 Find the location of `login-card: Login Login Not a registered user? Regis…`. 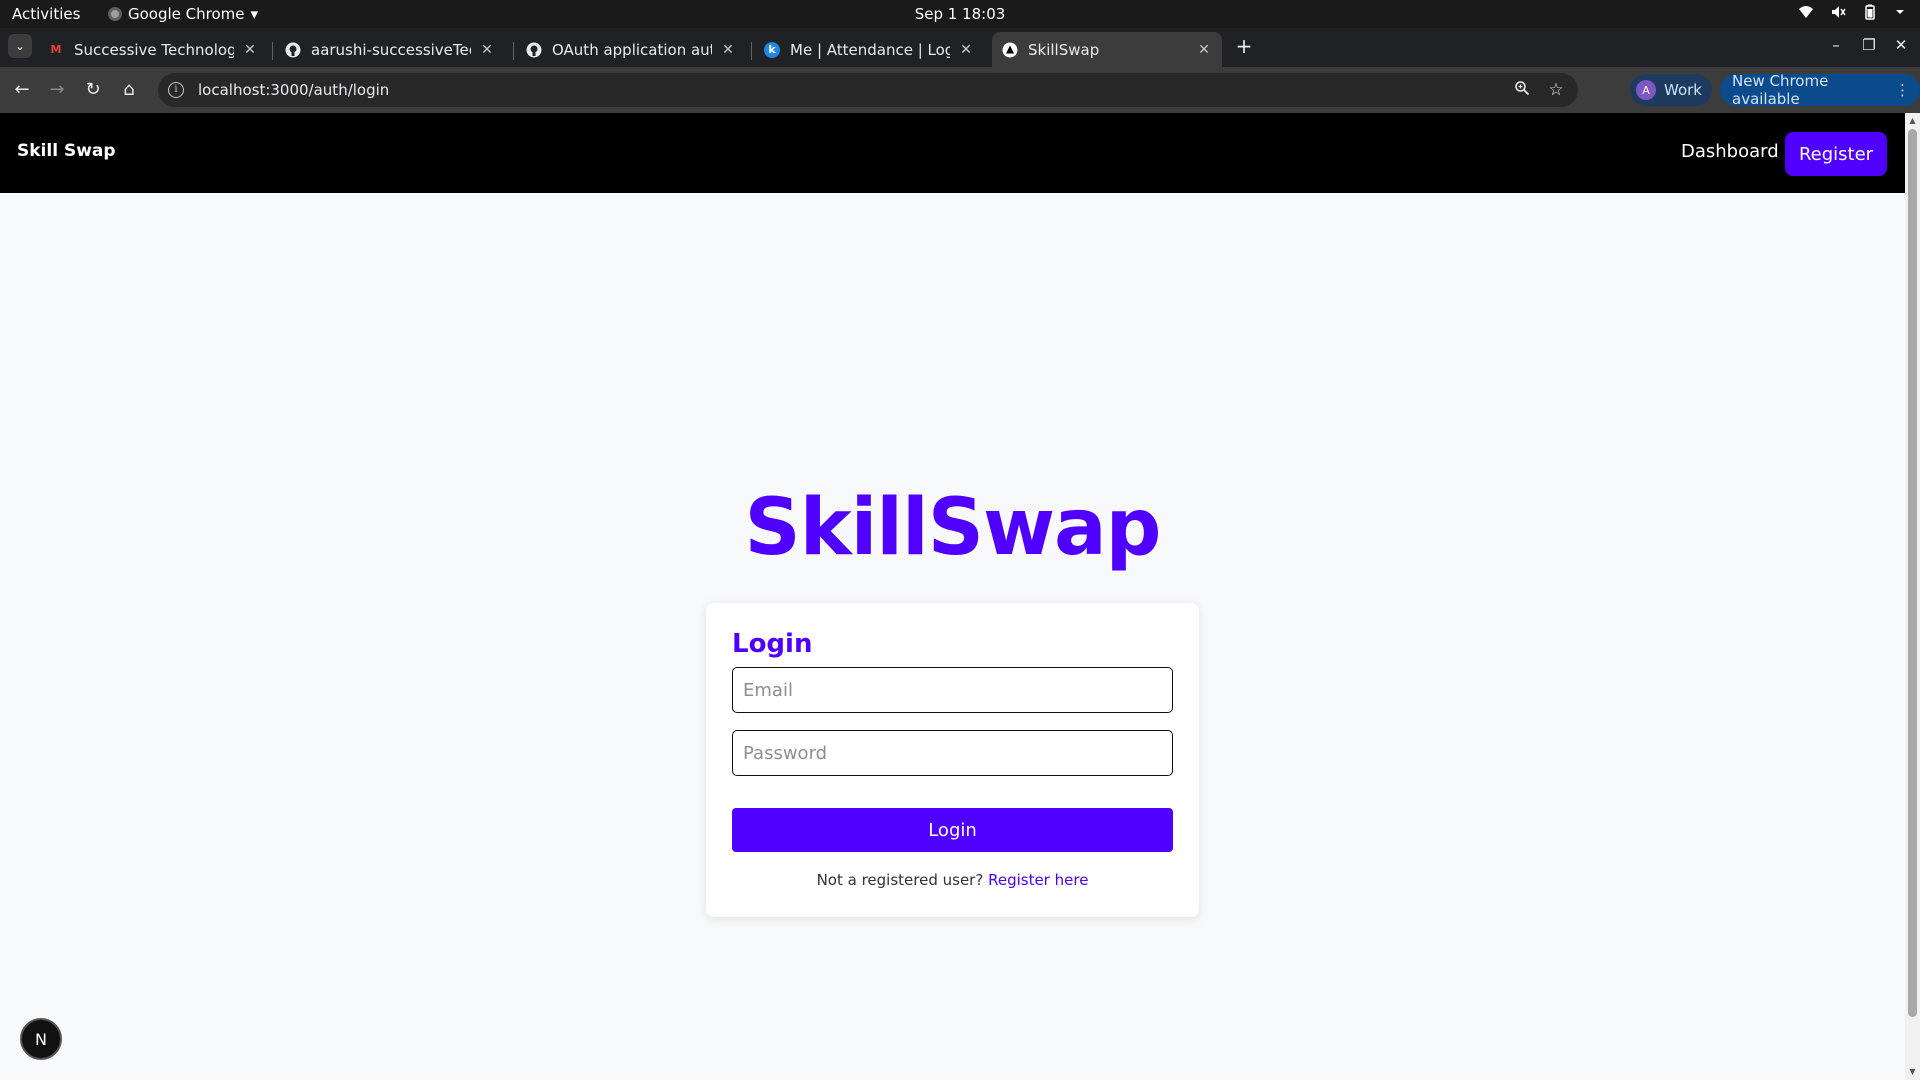

login-card: Login Login Not a registered user? Regis… is located at coordinates (952, 760).